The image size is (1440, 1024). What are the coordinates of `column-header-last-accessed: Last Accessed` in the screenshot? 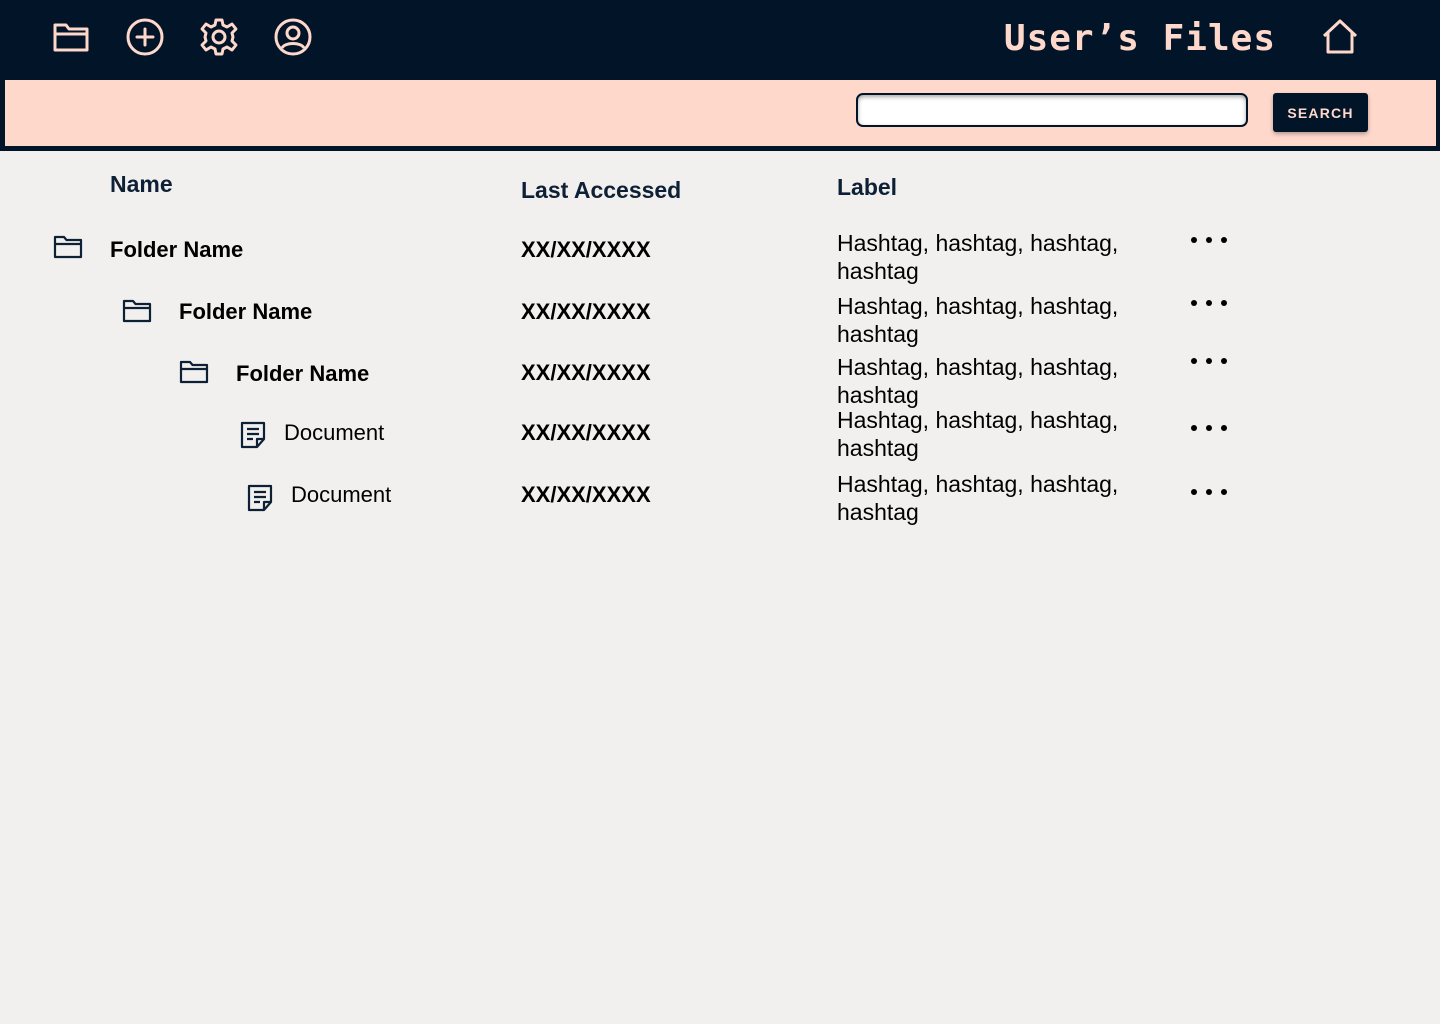 It's located at (601, 190).